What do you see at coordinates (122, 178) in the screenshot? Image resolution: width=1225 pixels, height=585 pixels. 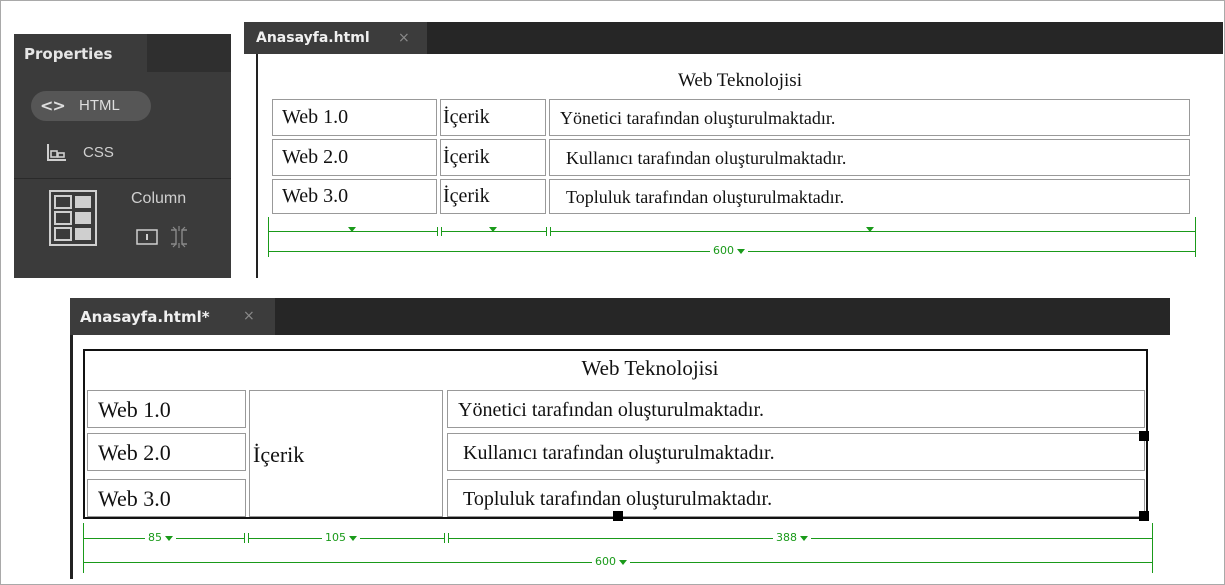 I see `panel-divider` at bounding box center [122, 178].